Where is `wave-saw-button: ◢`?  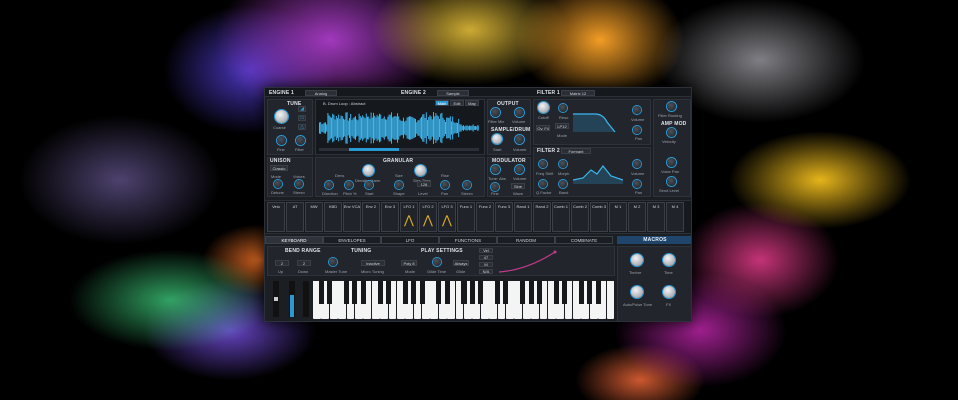
wave-saw-button: ◢ is located at coordinates (302, 109).